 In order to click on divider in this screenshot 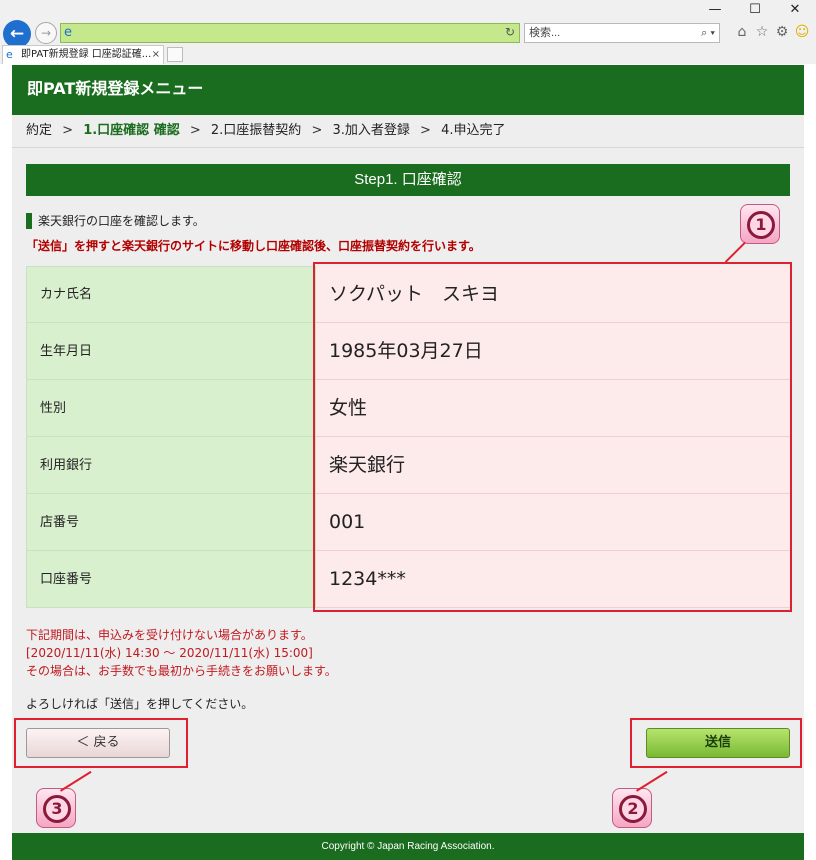, I will do `click(408, 147)`.